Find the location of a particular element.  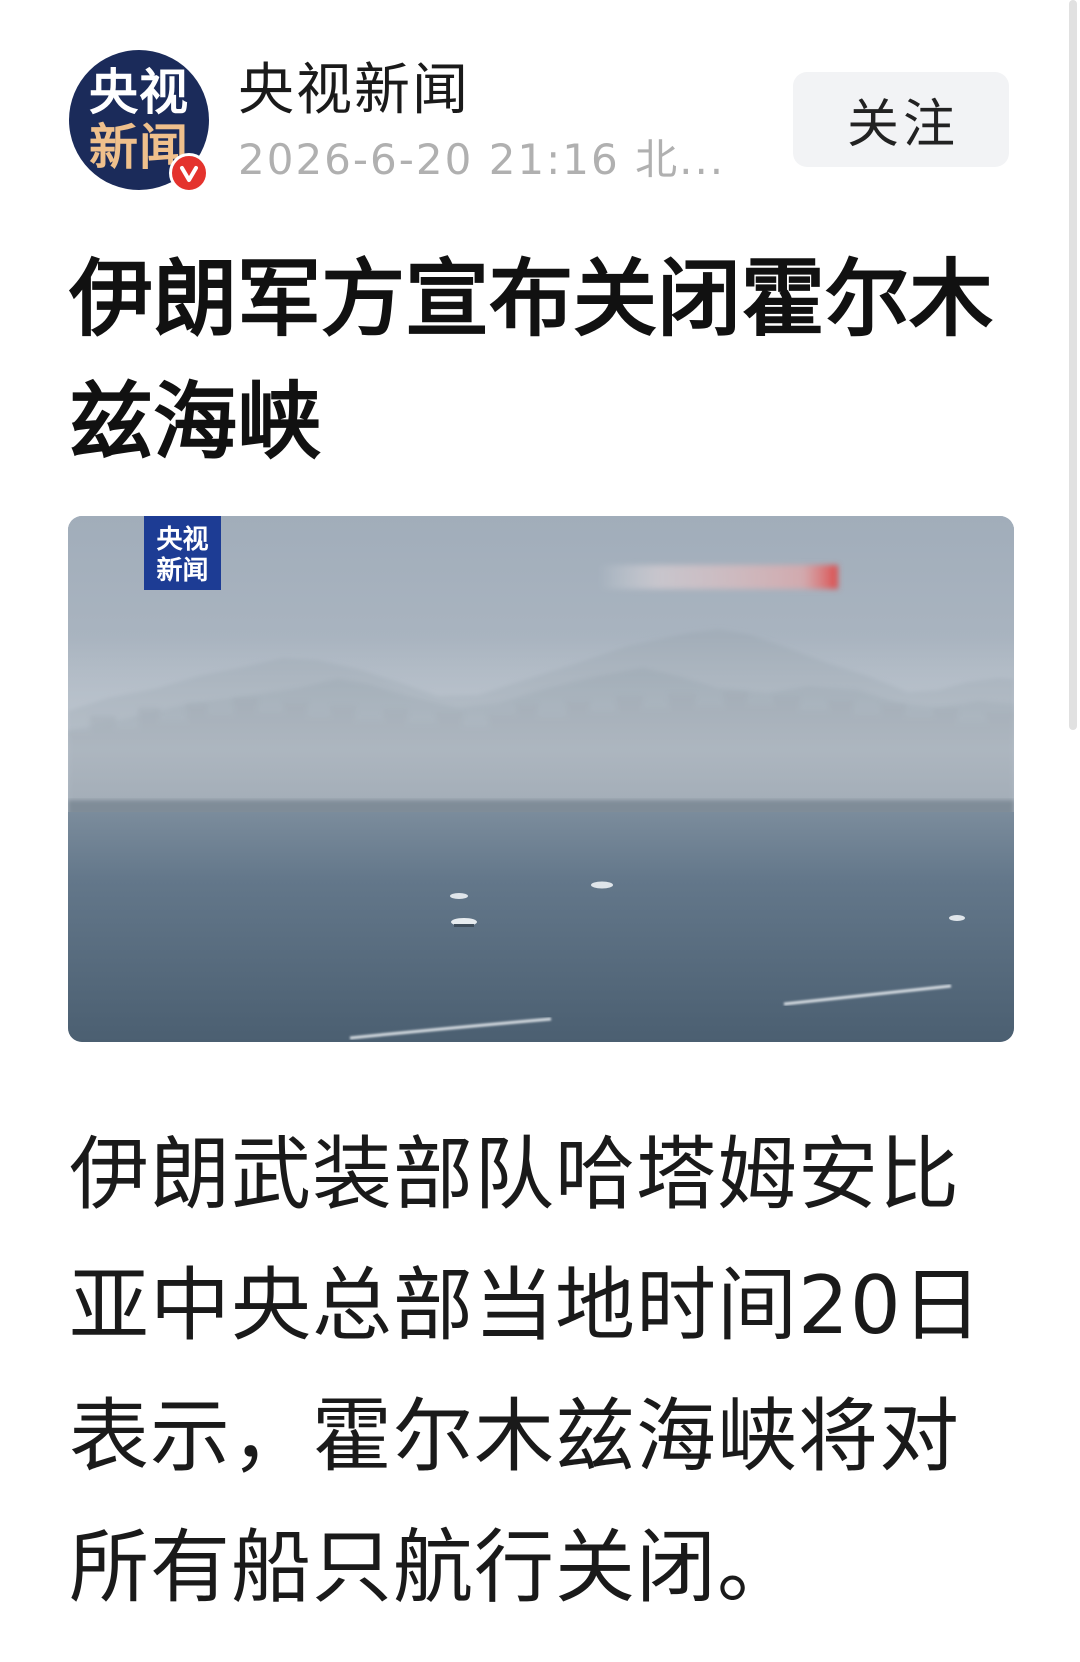

watermark-logo: 央视 新闻 is located at coordinates (182, 553).